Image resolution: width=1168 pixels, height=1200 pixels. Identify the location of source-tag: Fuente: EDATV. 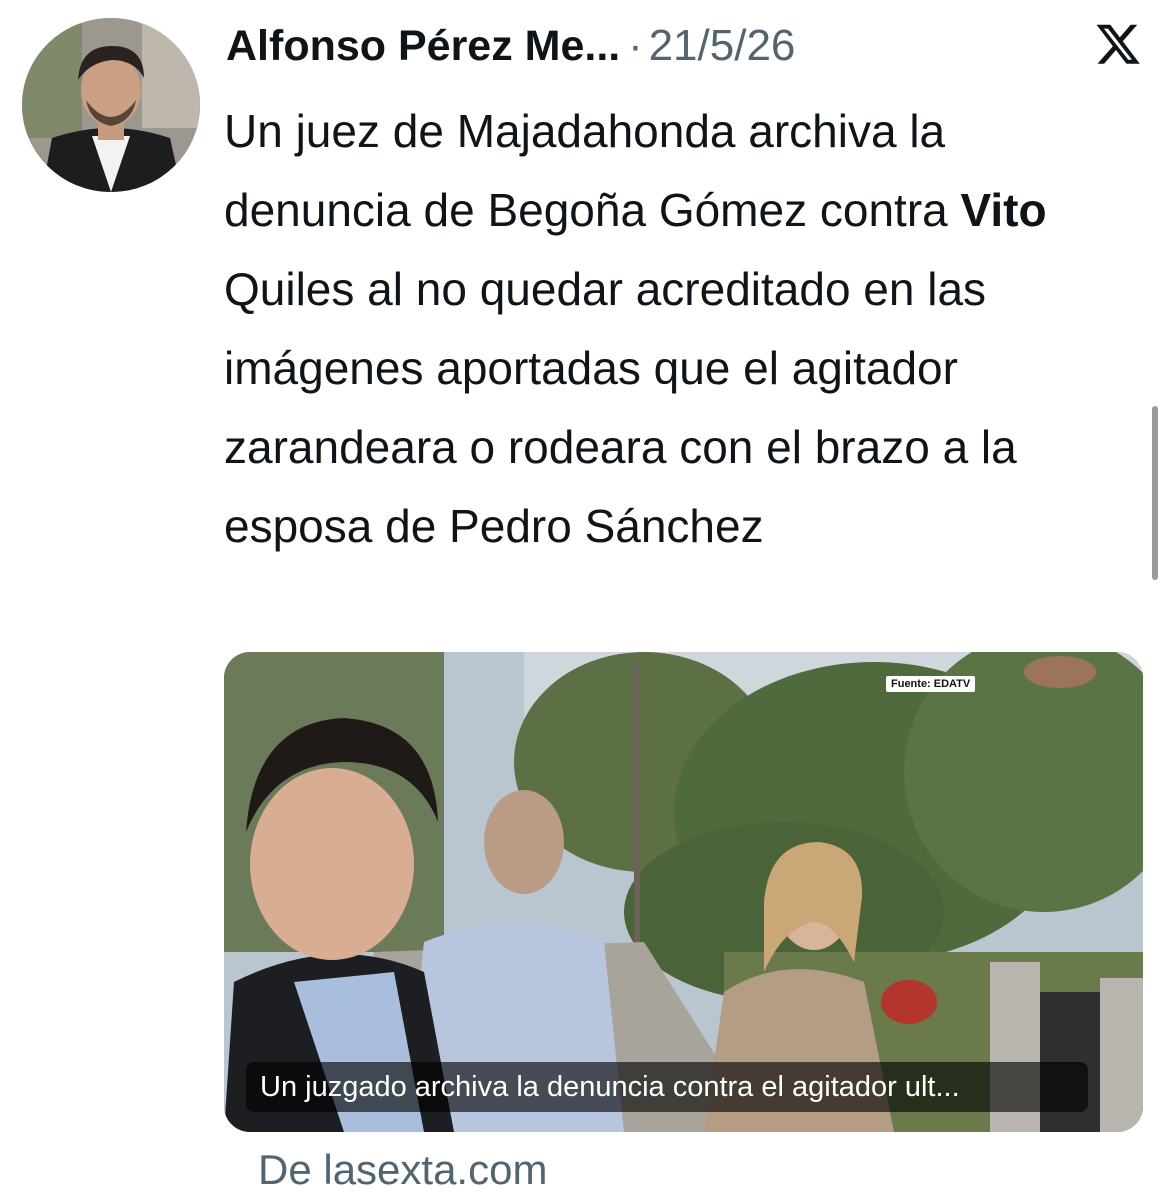
(931, 684).